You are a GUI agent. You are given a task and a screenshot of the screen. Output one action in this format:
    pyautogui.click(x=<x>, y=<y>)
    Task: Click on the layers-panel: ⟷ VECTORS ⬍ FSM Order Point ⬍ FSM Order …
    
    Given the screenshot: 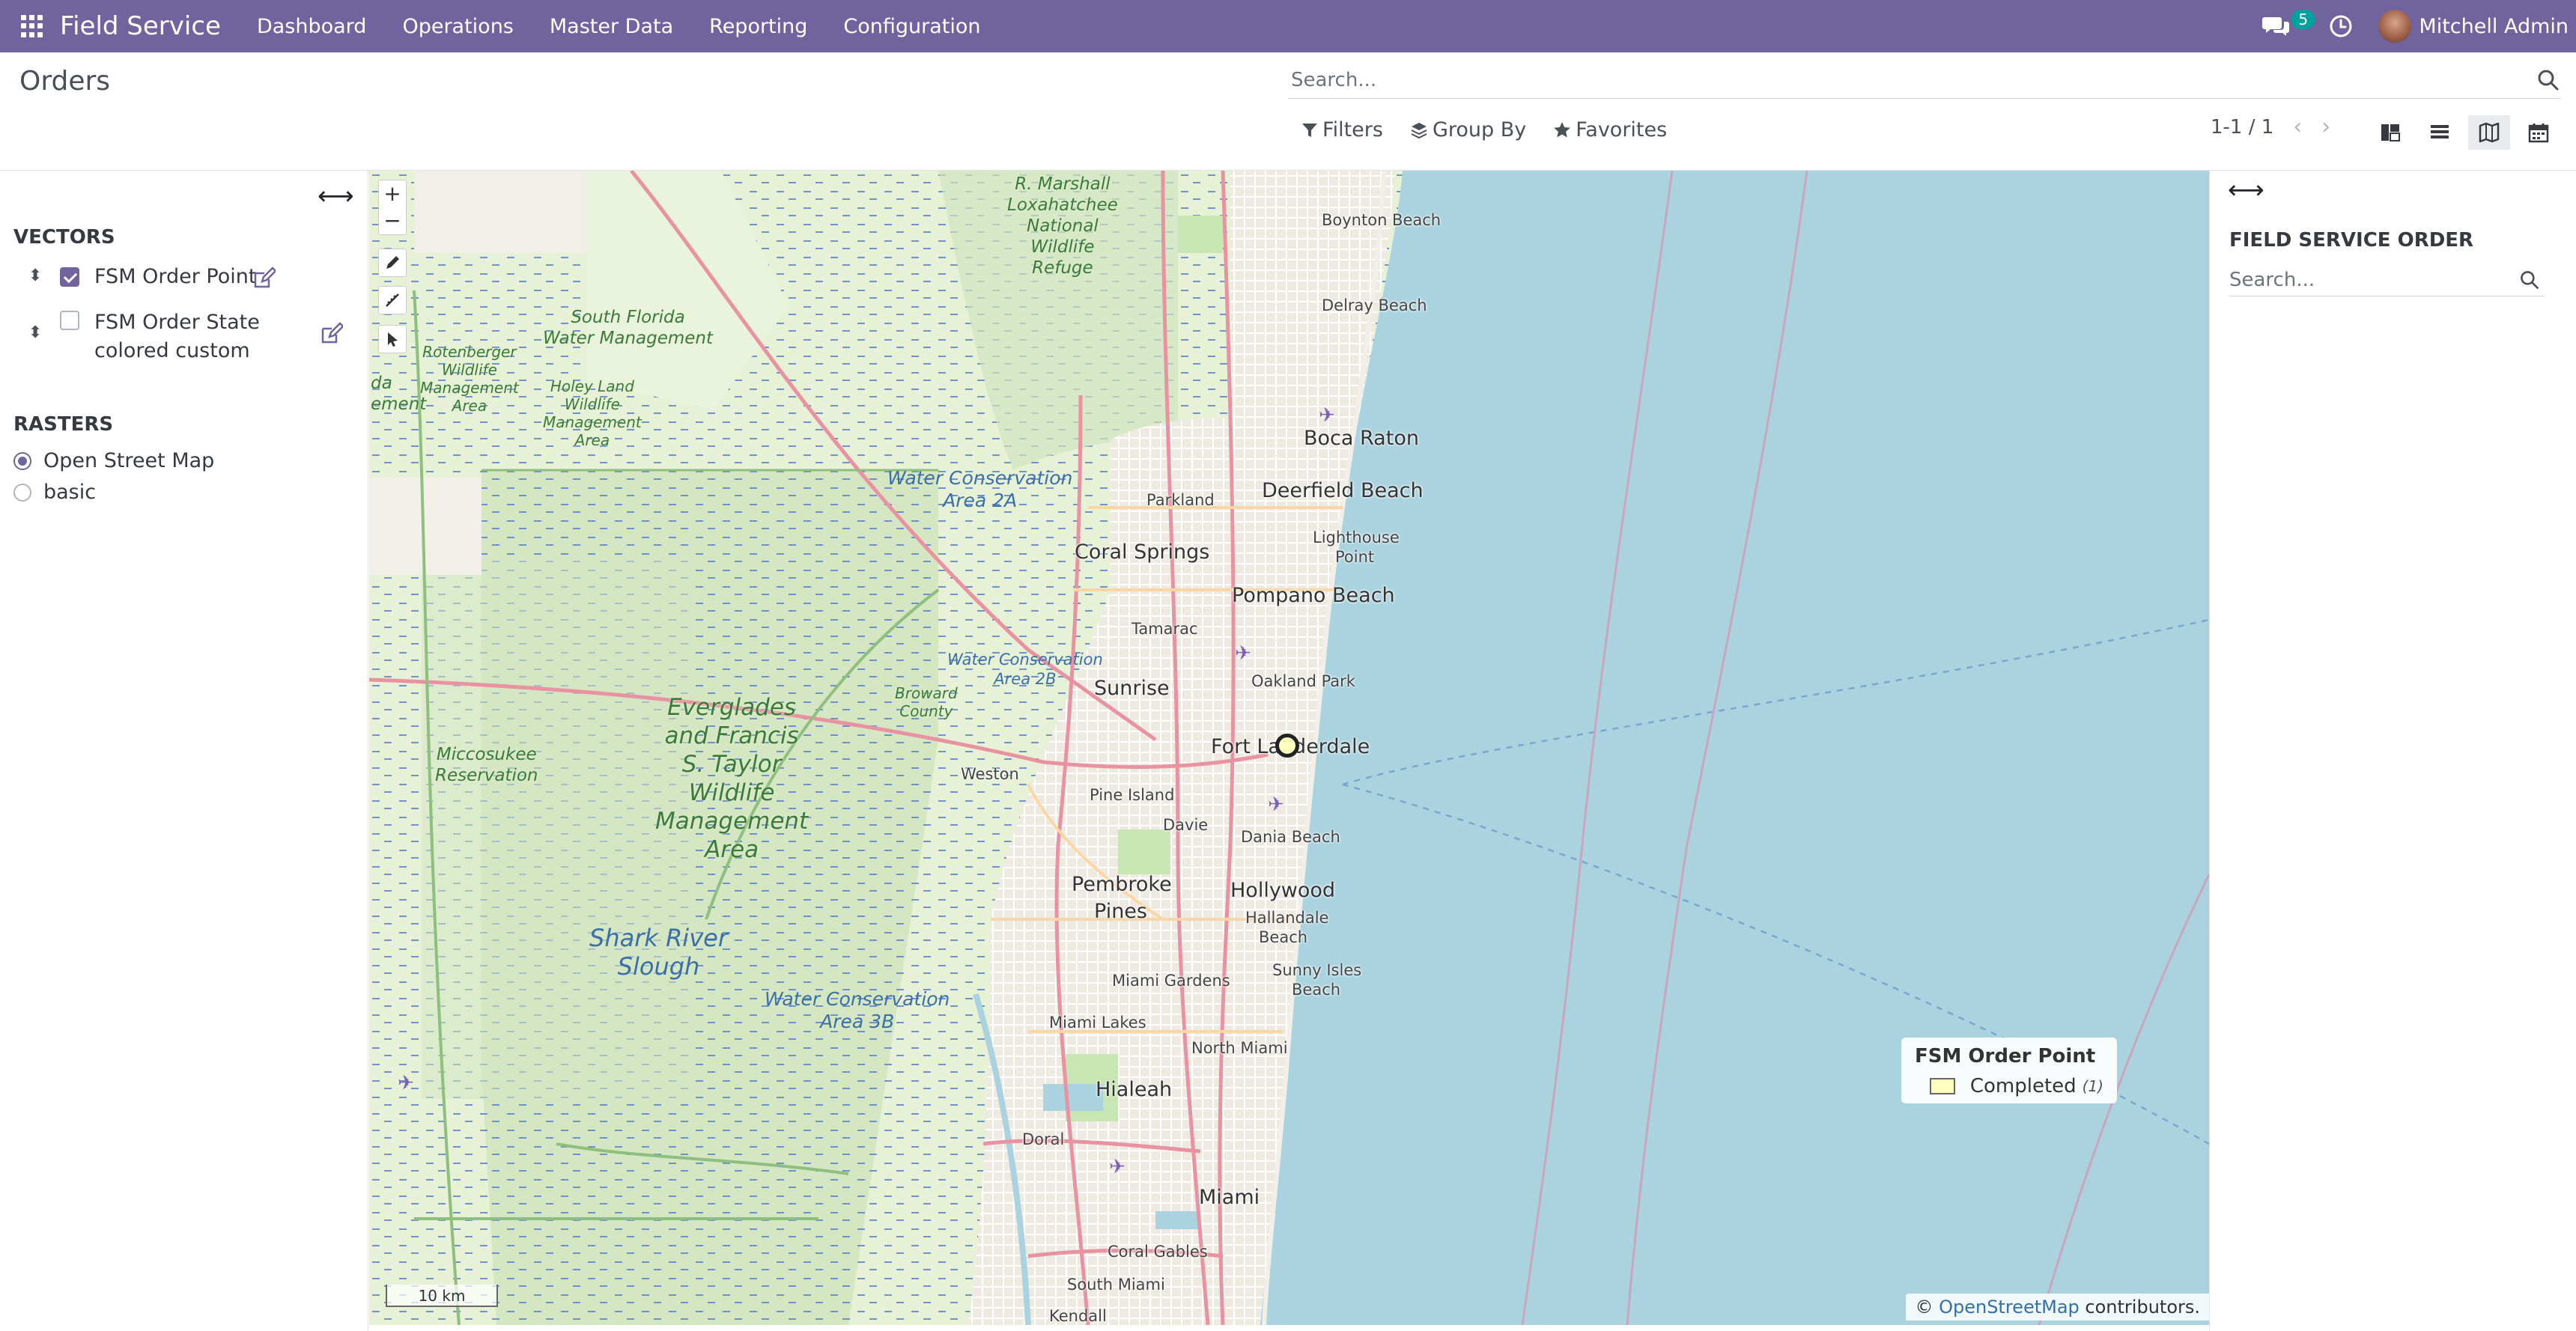 What is the action you would take?
    pyautogui.click(x=184, y=751)
    